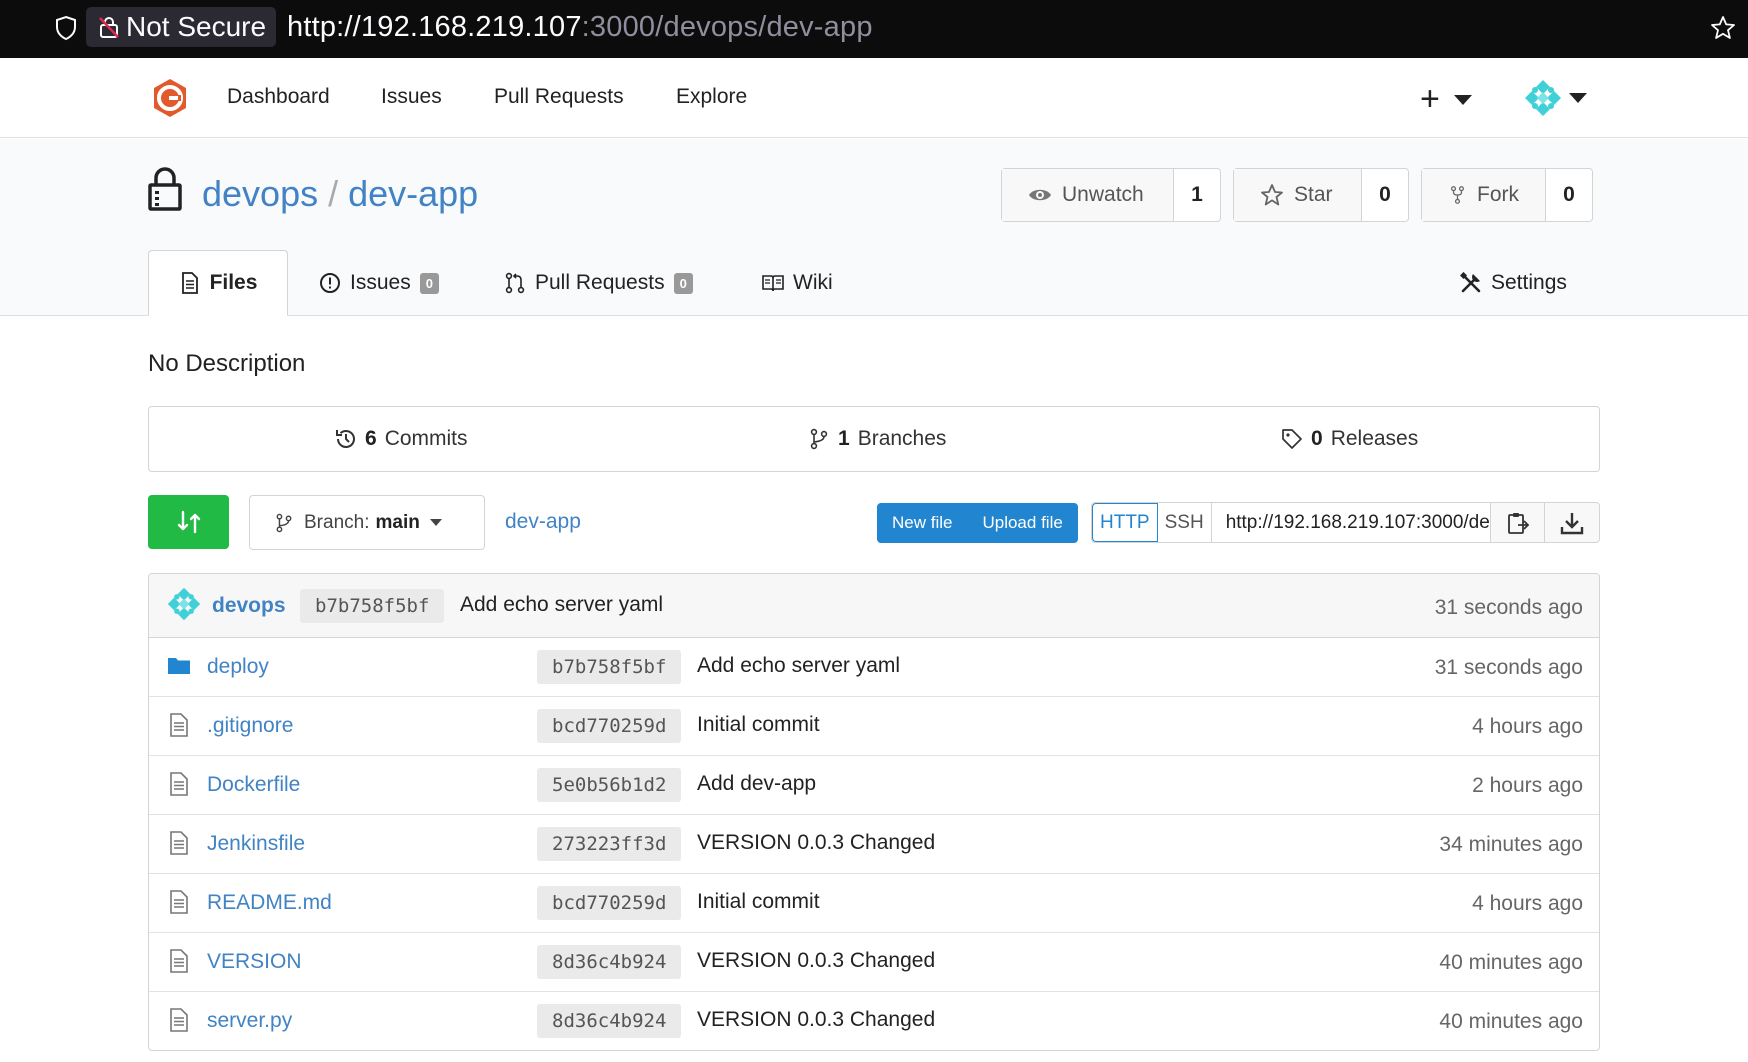 The image size is (1748, 1062). Describe the element at coordinates (1527, 785) in the screenshot. I see `commit-age: 2 hours ago` at that location.